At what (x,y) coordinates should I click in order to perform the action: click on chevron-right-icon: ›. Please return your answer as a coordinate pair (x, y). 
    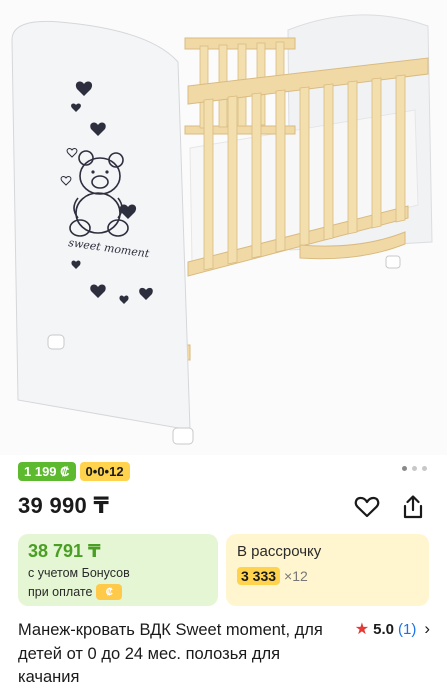
    Looking at the image, I should click on (427, 628).